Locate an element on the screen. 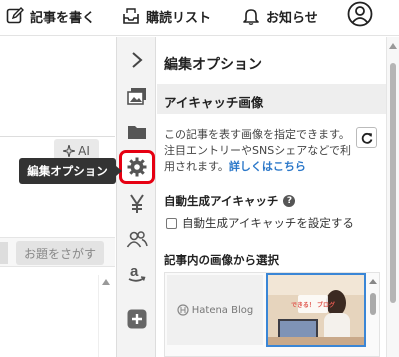 The image size is (399, 357). amazon-icon: a is located at coordinates (137, 273).